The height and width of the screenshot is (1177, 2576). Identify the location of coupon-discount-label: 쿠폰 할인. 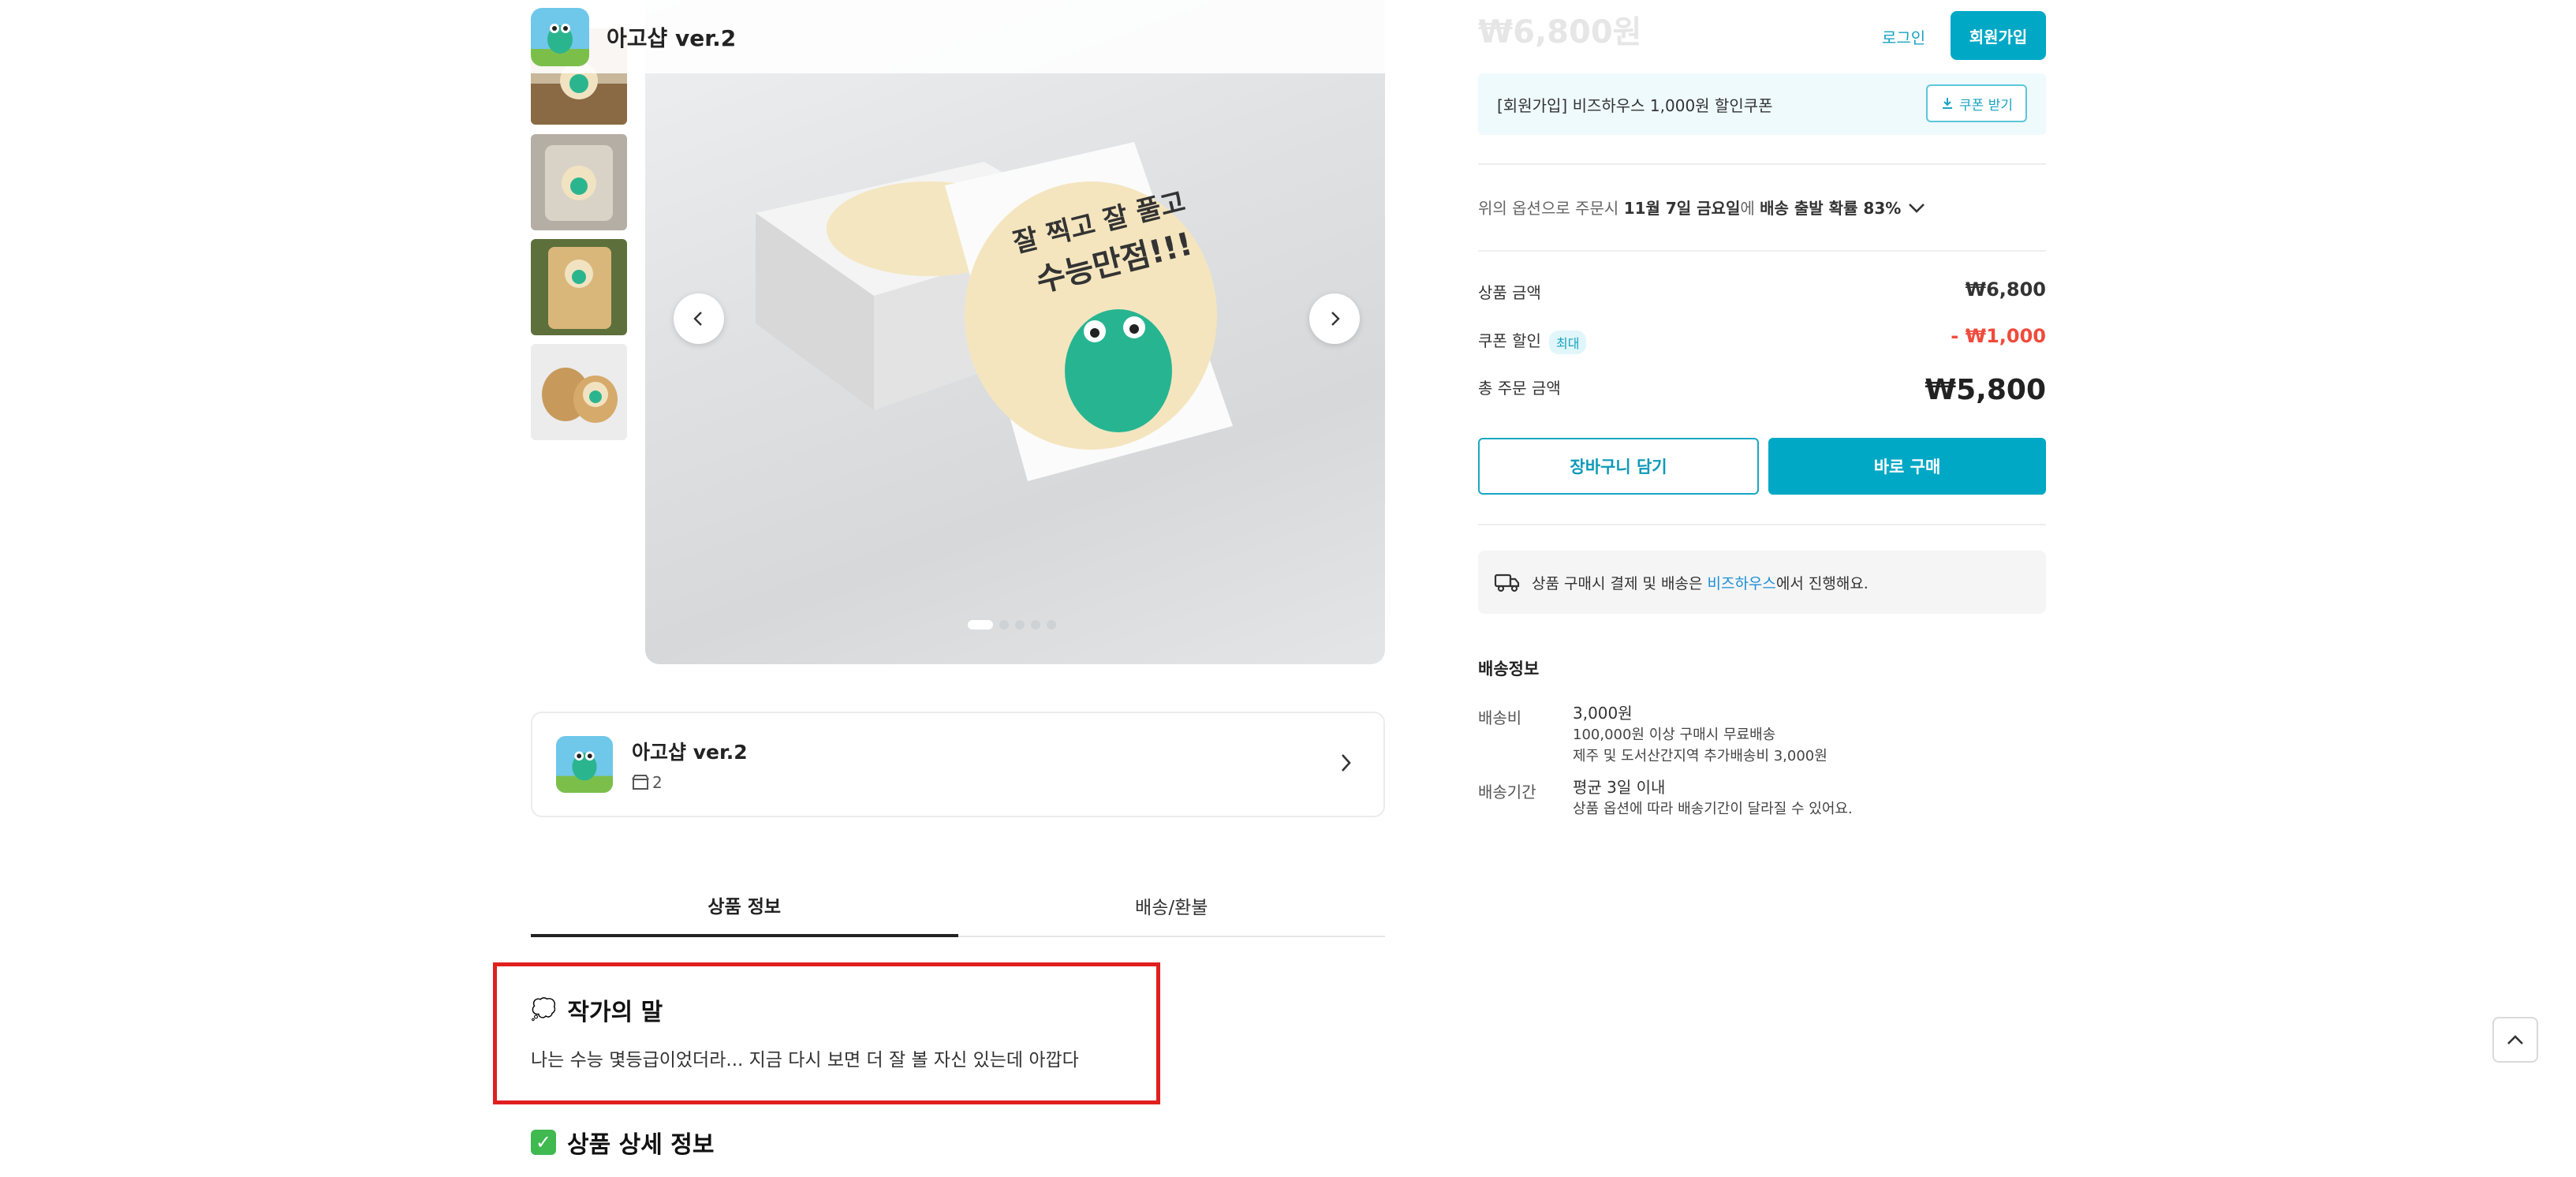
(1509, 340).